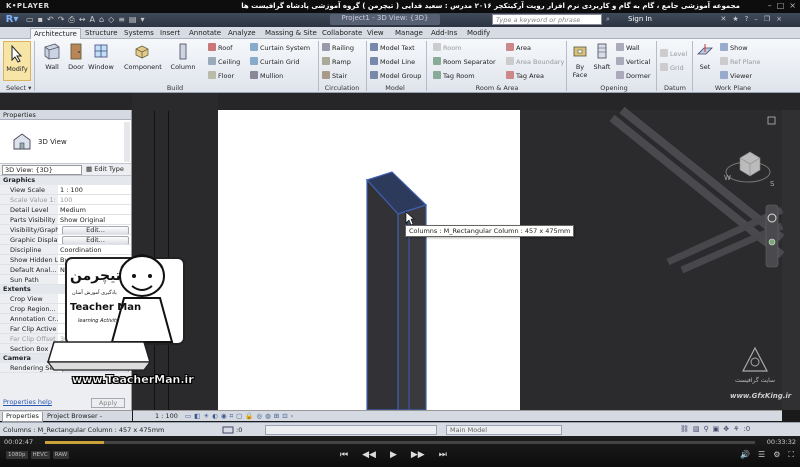 The width and height of the screenshot is (800, 467). What do you see at coordinates (756, 19) in the screenshot?
I see `window-minimize-icon: –` at bounding box center [756, 19].